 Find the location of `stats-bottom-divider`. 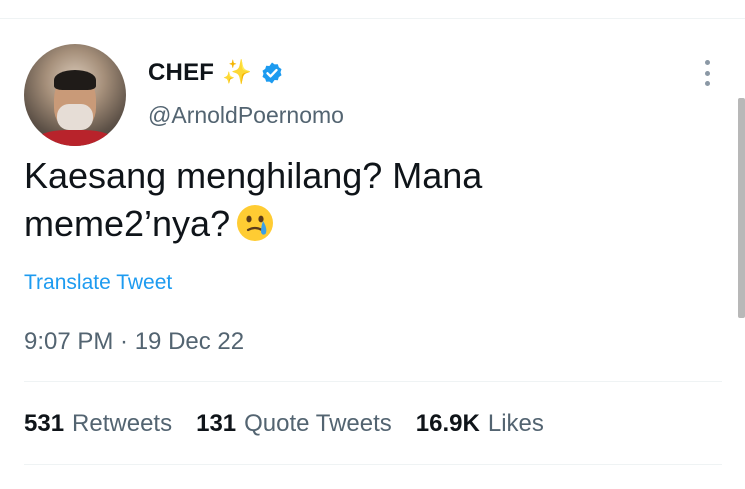

stats-bottom-divider is located at coordinates (373, 464).